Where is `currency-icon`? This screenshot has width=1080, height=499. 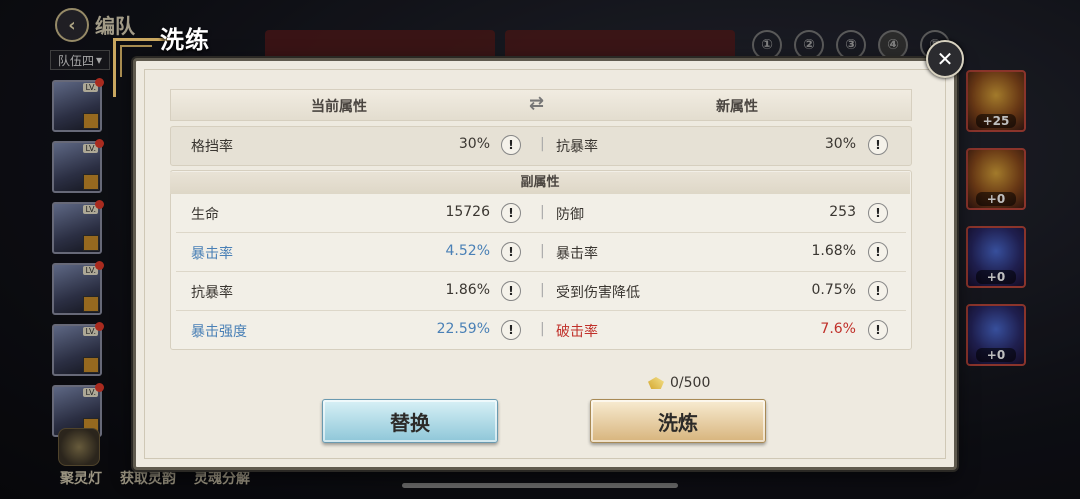 currency-icon is located at coordinates (656, 383).